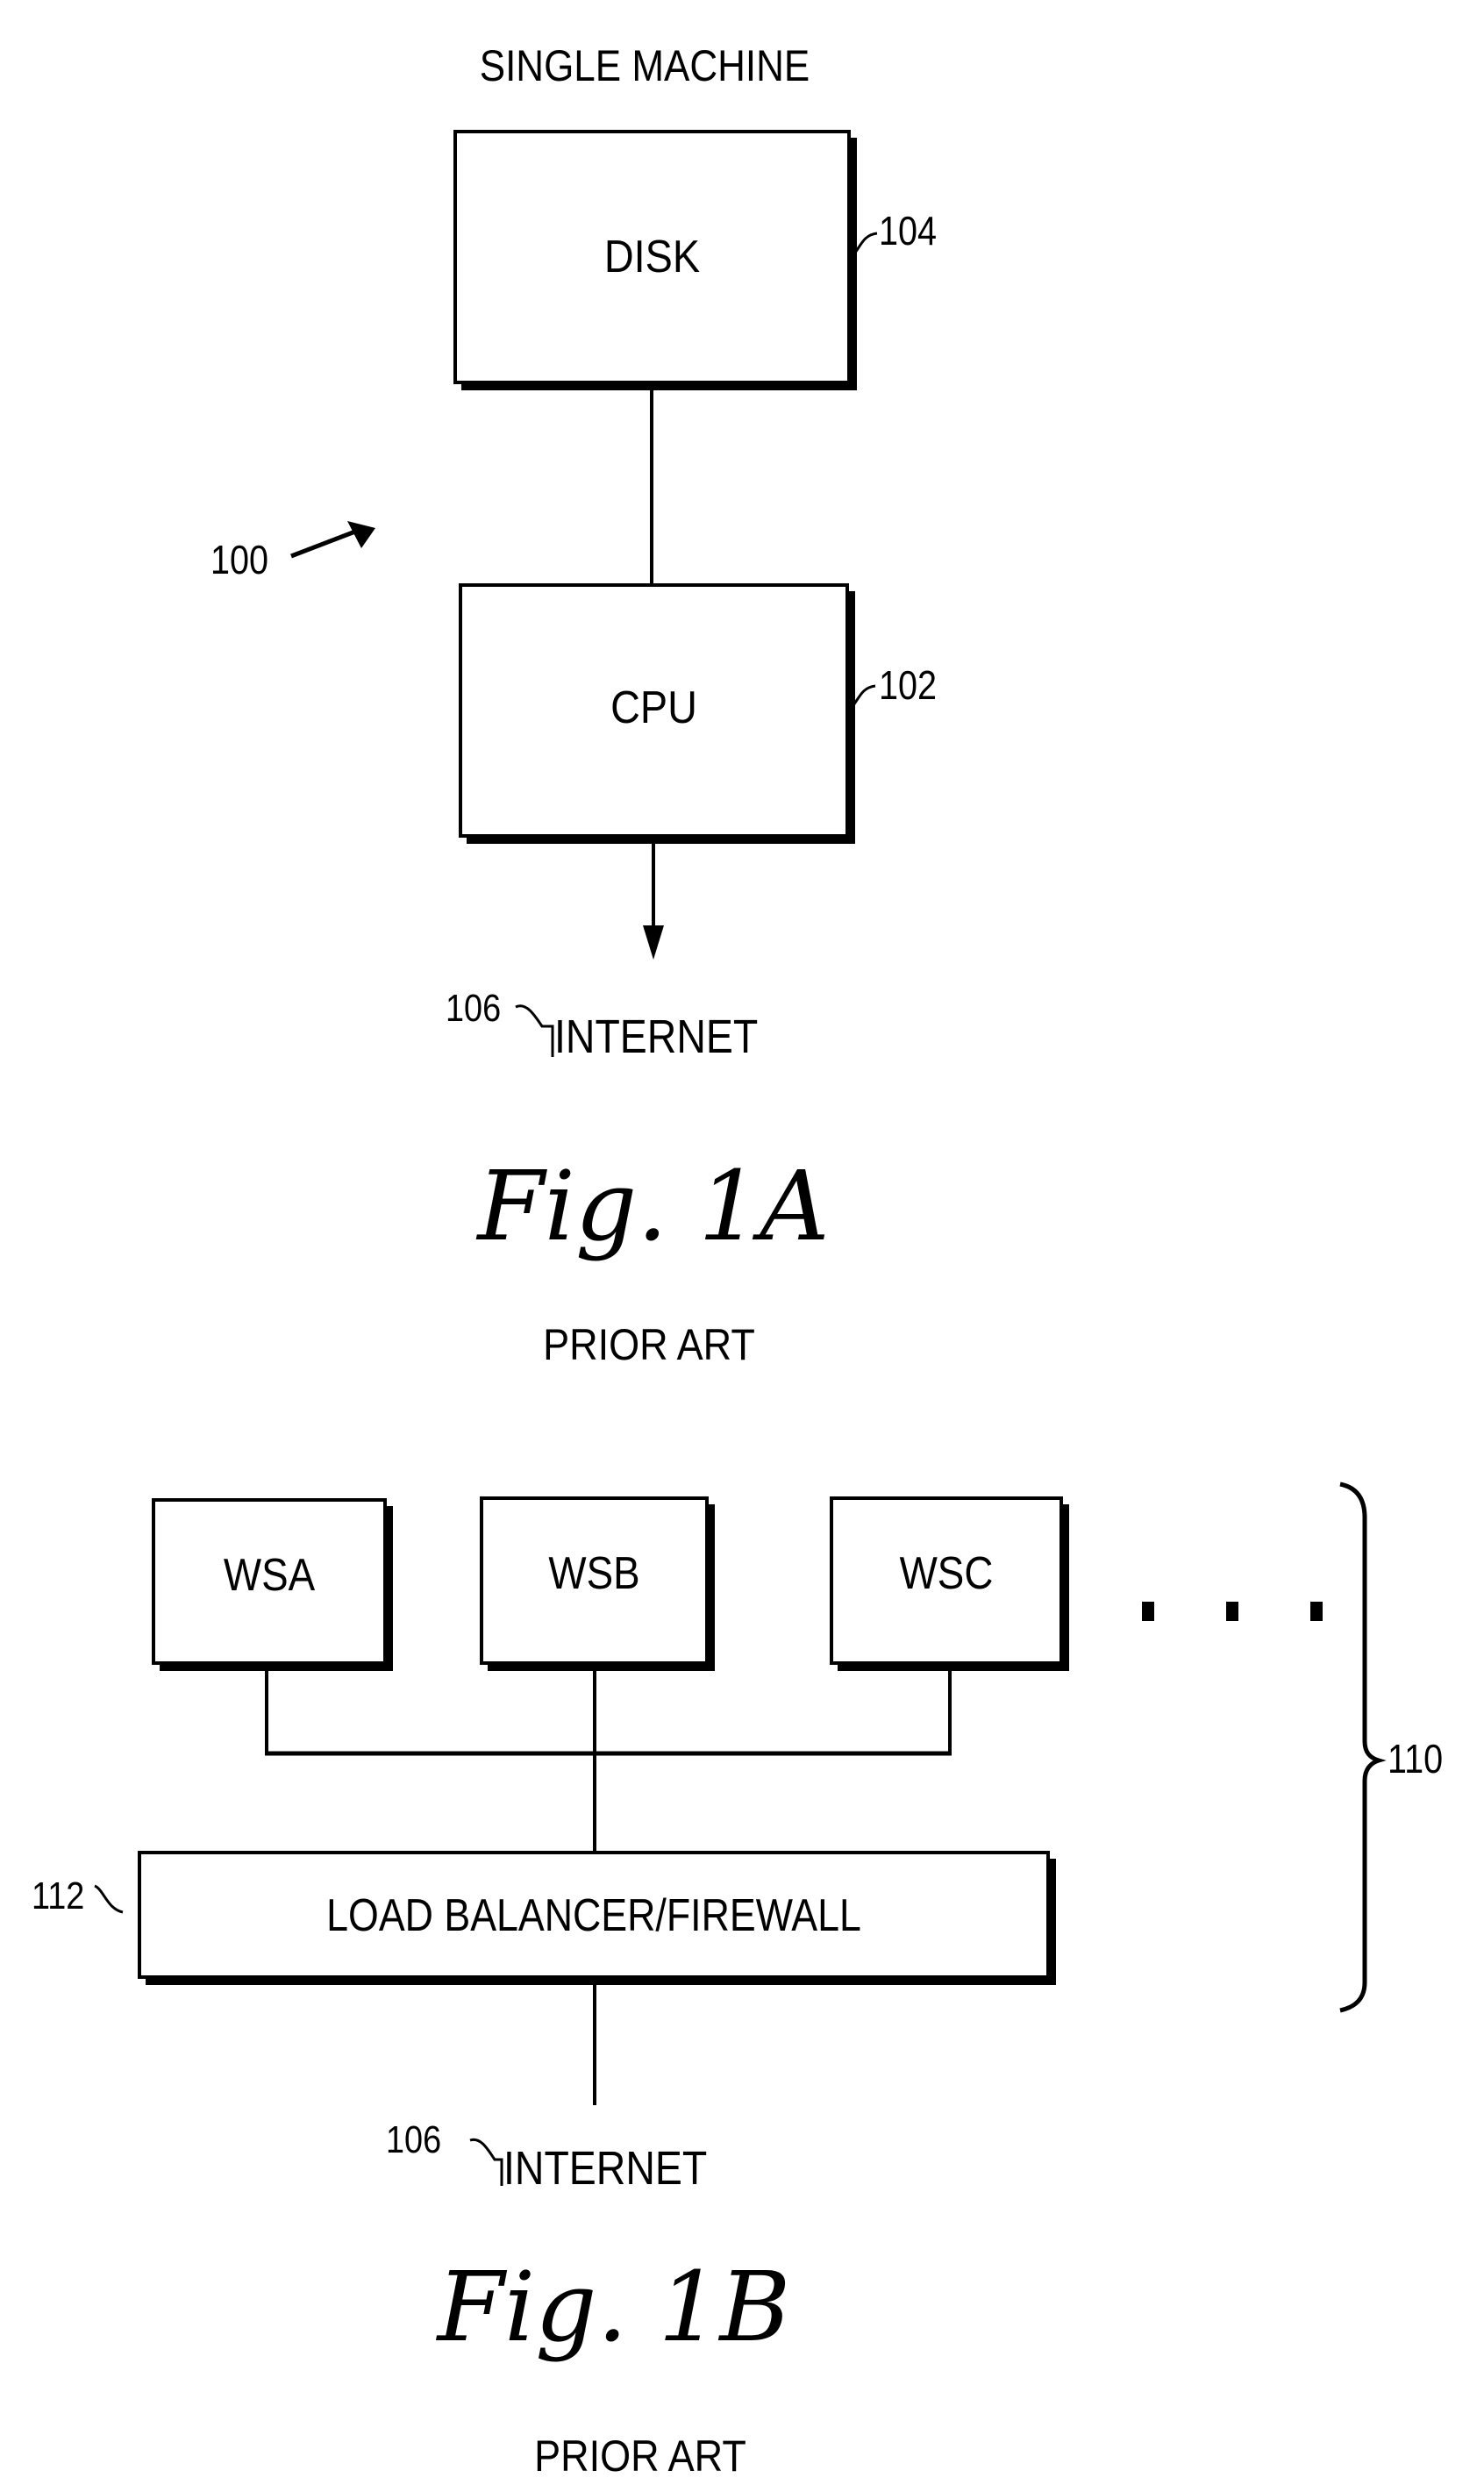 The image size is (1484, 2492). Describe the element at coordinates (269, 1576) in the screenshot. I see `server-label: WSA` at that location.